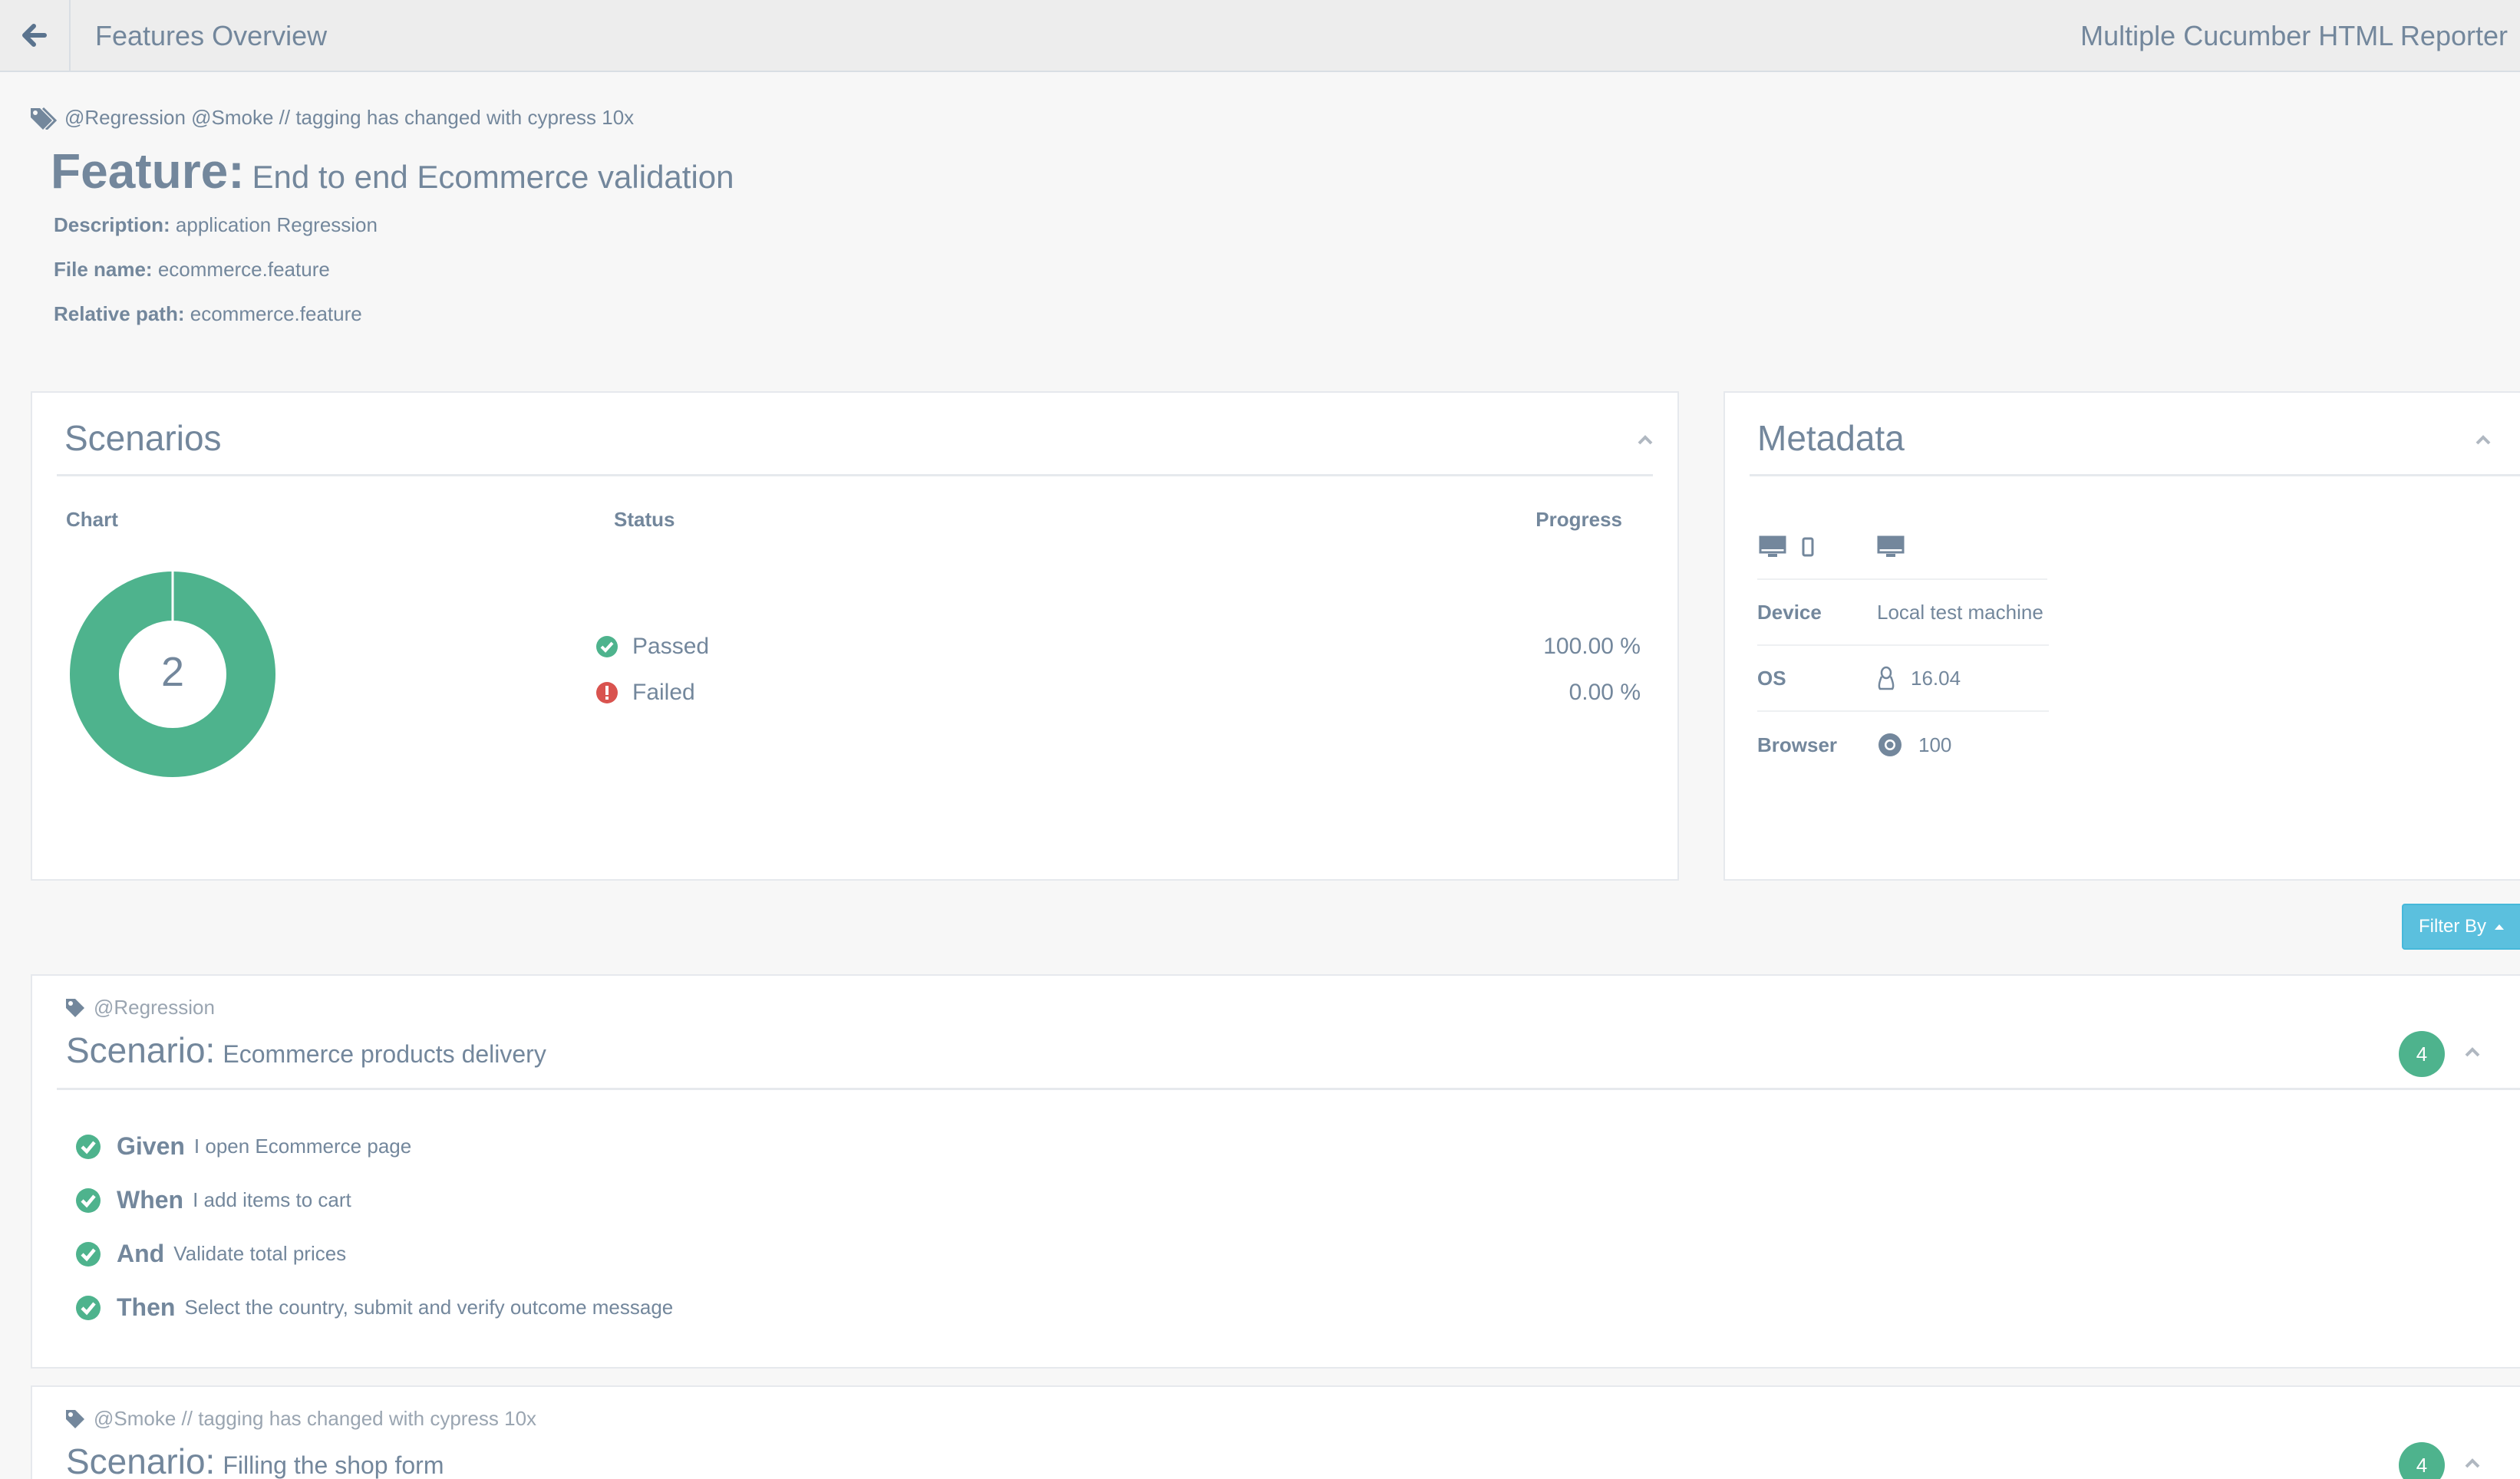 This screenshot has width=2520, height=1479. I want to click on feature-keyword: Feature:, so click(148, 171).